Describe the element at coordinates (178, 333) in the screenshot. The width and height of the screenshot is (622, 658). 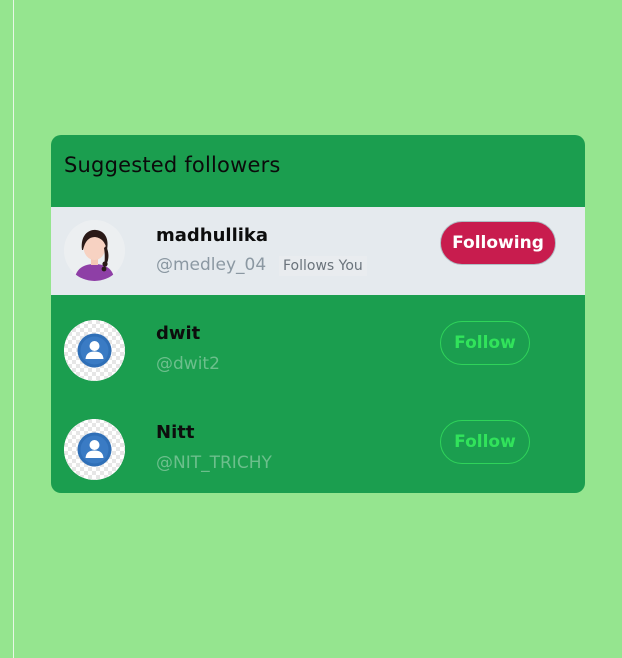
I see `user-name: dwit` at that location.